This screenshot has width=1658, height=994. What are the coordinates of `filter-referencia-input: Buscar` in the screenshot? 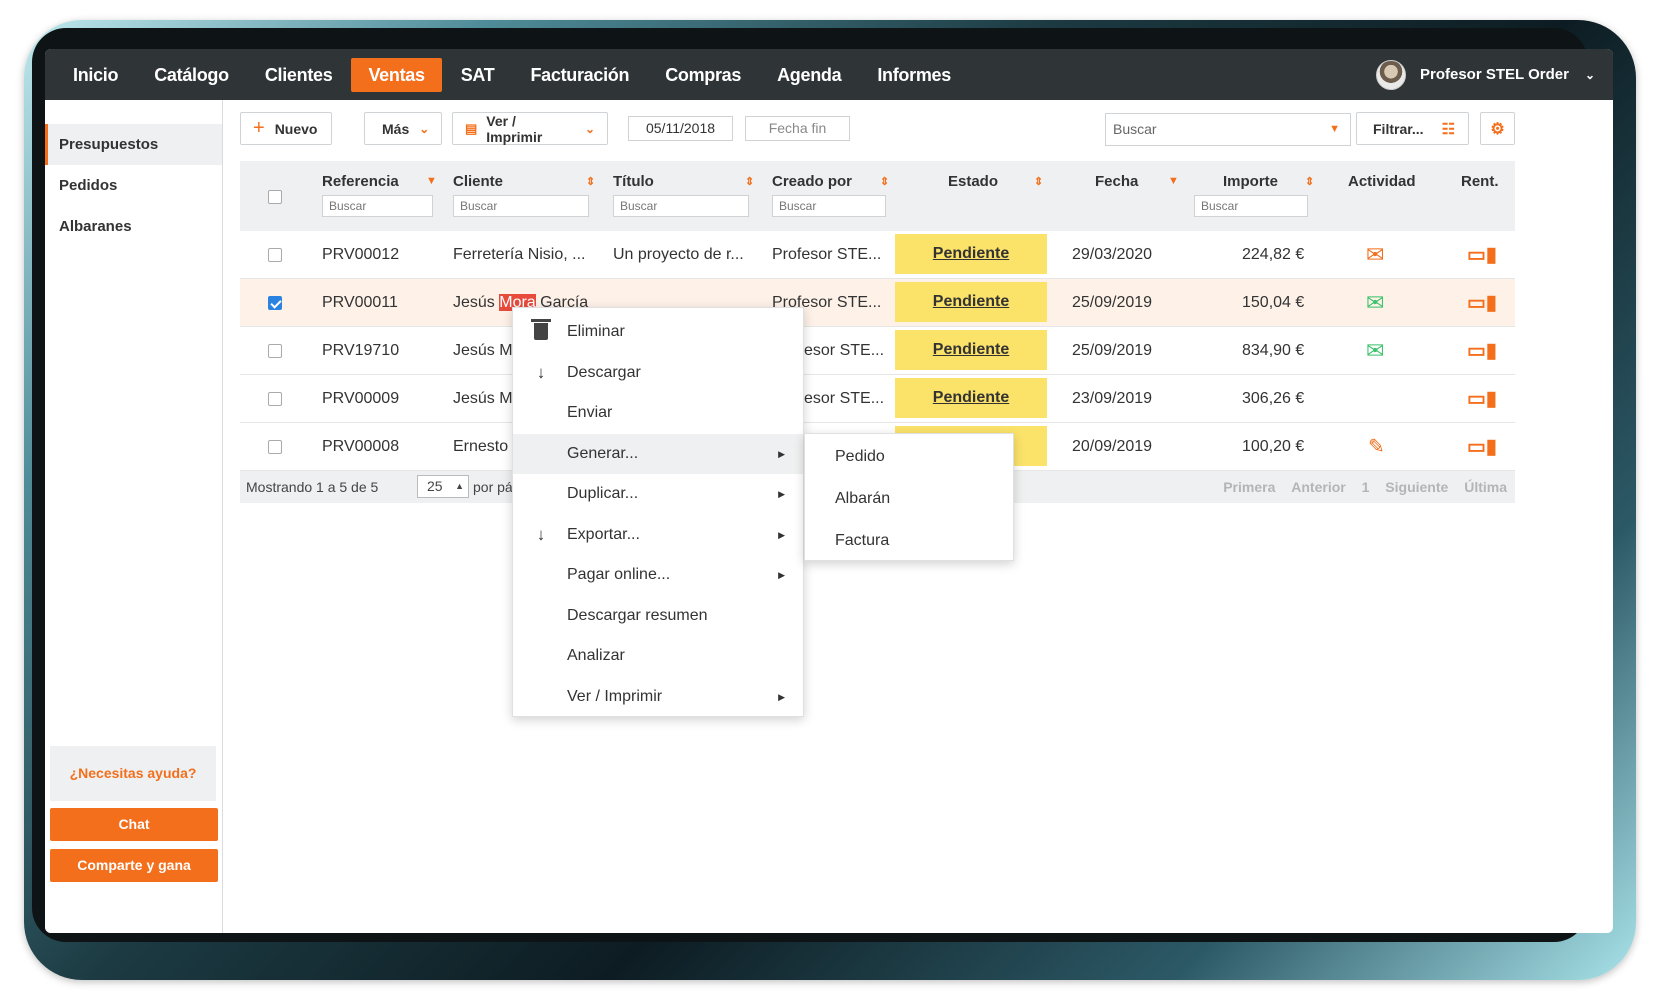 It's located at (377, 206).